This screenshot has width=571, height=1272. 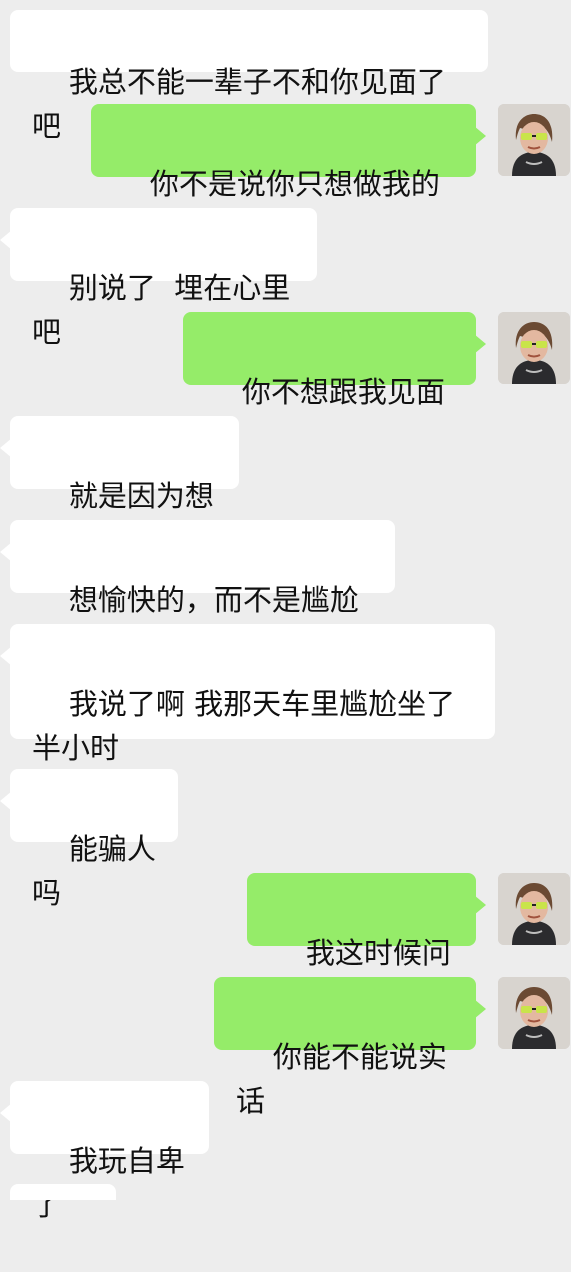 What do you see at coordinates (244, 726) in the screenshot?
I see `message-text: 我说了啊 我那天车里尴尬坐了半小时` at bounding box center [244, 726].